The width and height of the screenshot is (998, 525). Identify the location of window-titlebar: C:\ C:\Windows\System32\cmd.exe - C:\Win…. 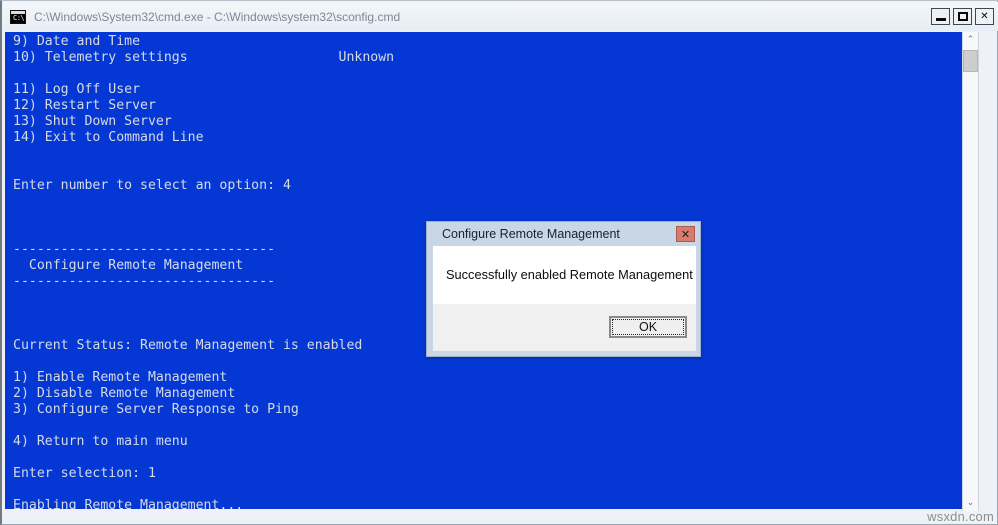
(500, 16).